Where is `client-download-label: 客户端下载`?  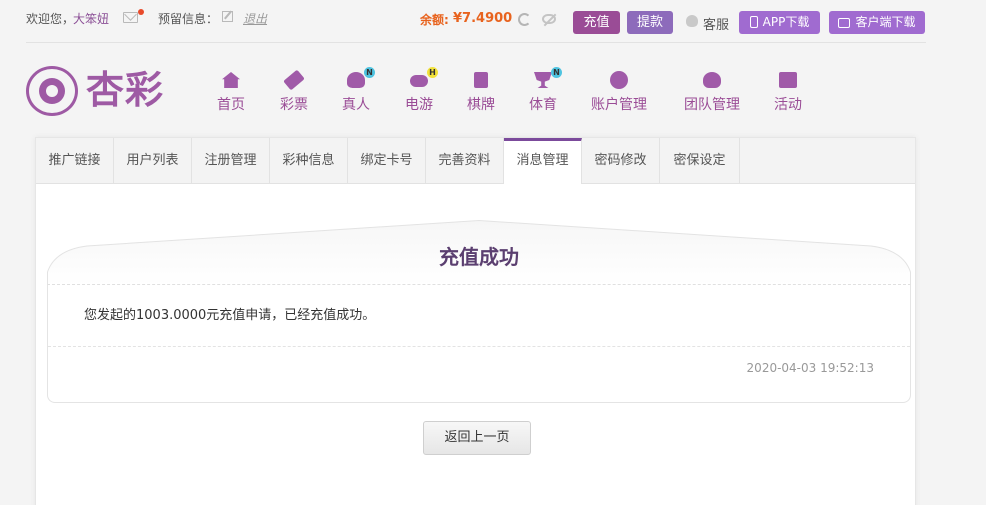 client-download-label: 客户端下载 is located at coordinates (885, 22).